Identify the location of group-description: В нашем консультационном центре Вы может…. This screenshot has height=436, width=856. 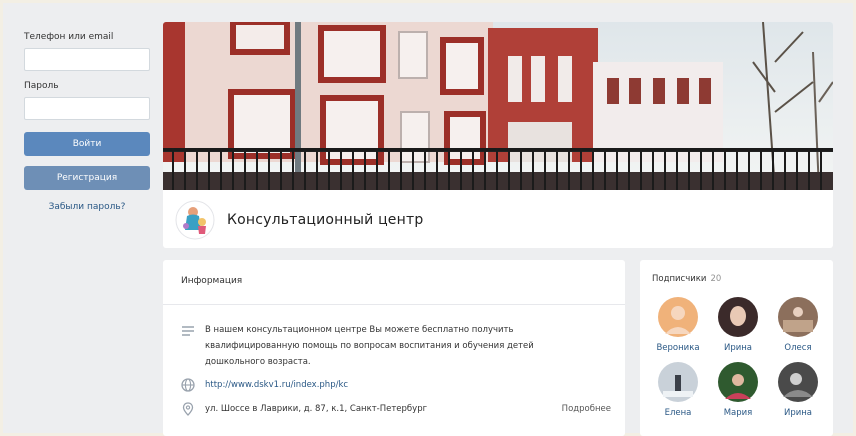
(369, 346).